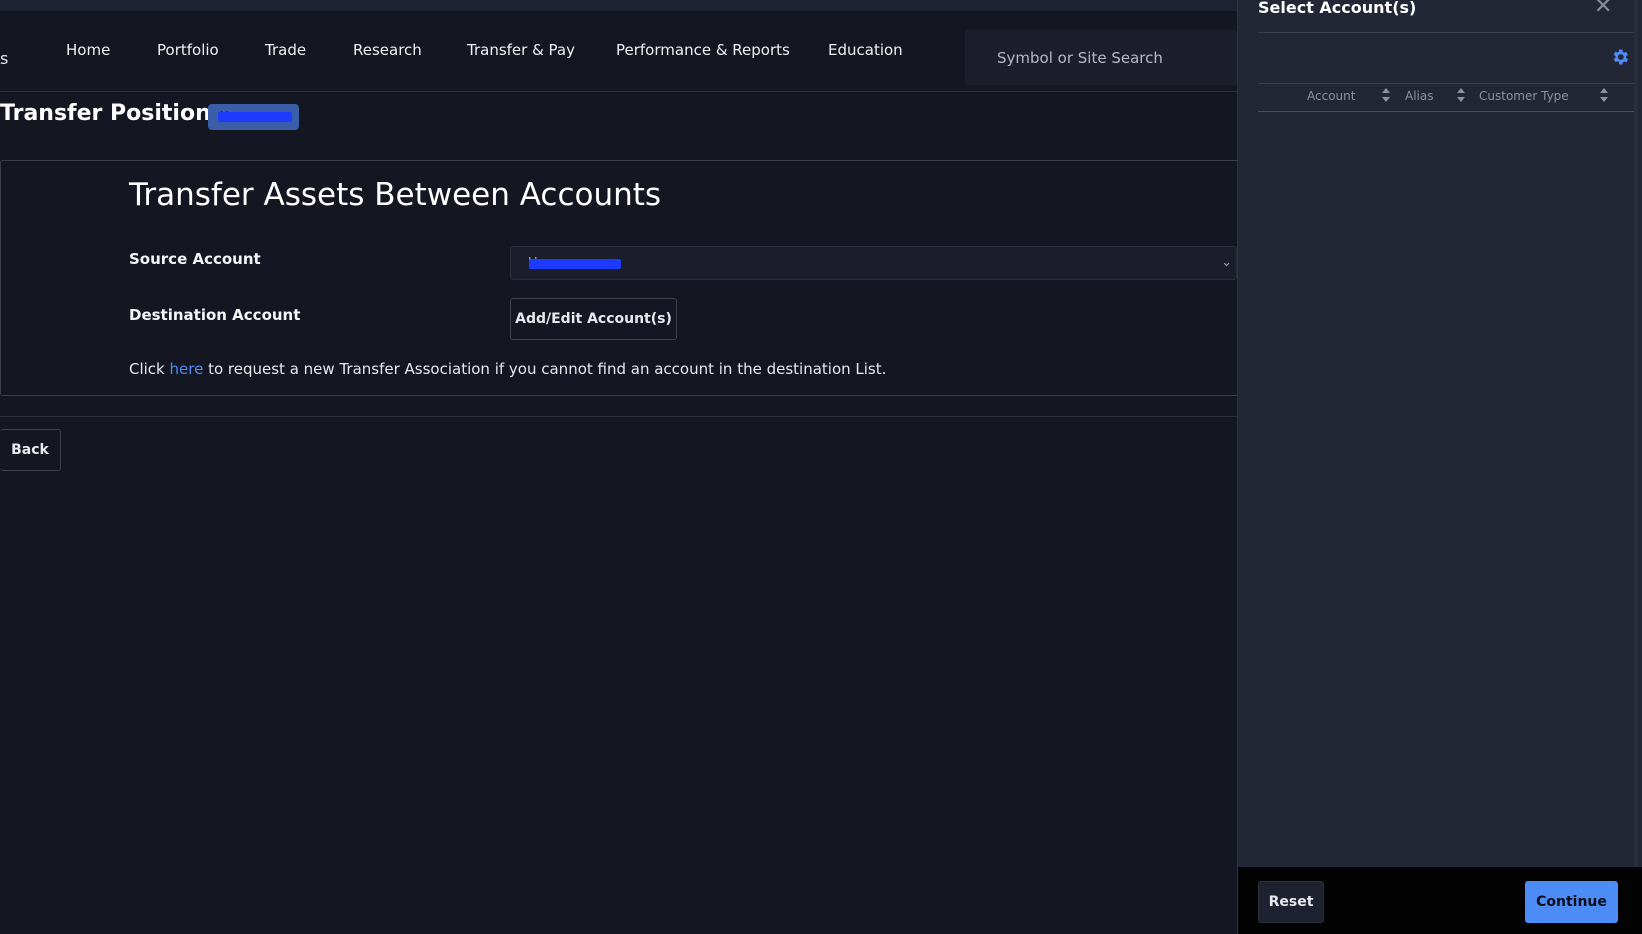  What do you see at coordinates (4, 58) in the screenshot?
I see `nav-logo-fragment: s` at bounding box center [4, 58].